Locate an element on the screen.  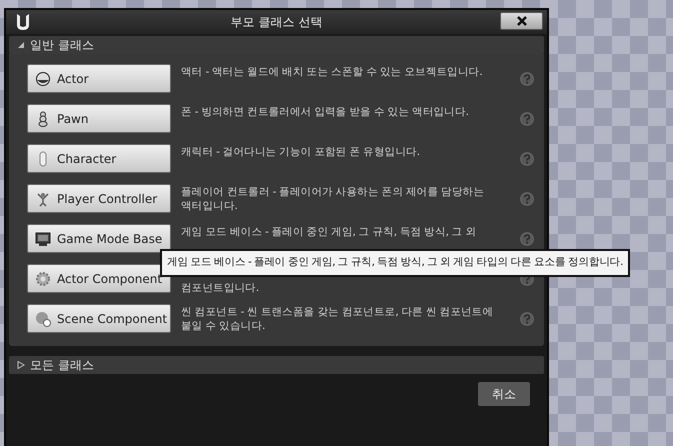
gear-icon is located at coordinates (43, 278).